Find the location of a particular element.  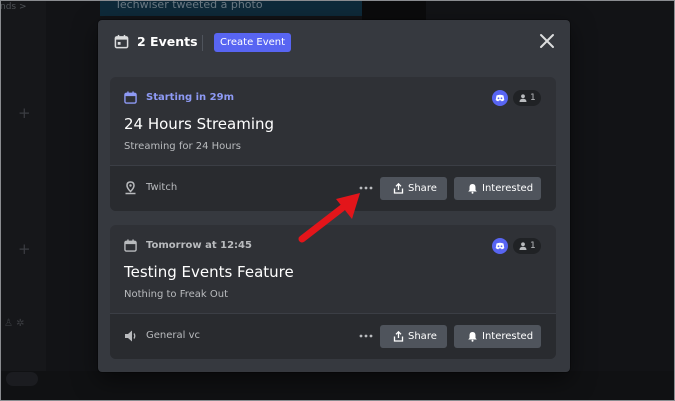

event-description: Streaming for 24 Hours is located at coordinates (182, 146).